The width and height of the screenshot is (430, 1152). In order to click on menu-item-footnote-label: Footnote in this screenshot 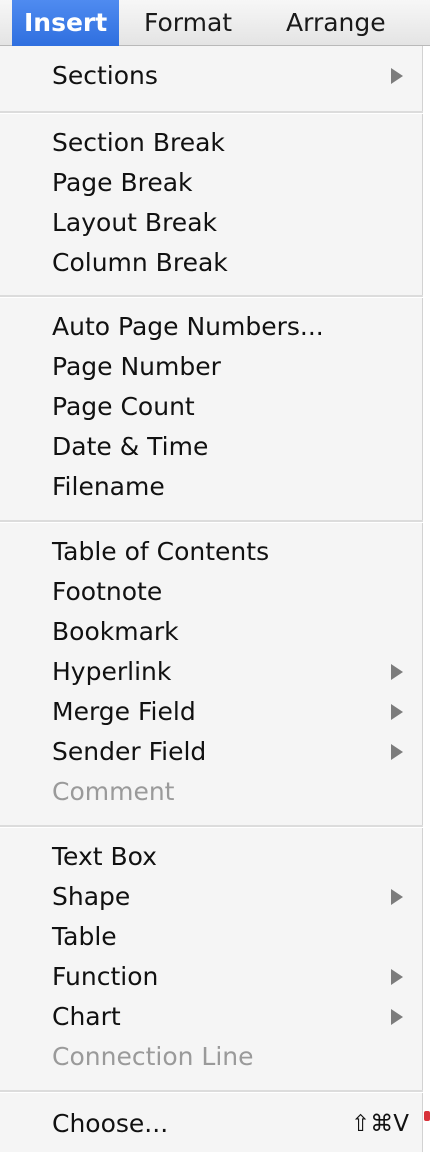, I will do `click(107, 591)`.